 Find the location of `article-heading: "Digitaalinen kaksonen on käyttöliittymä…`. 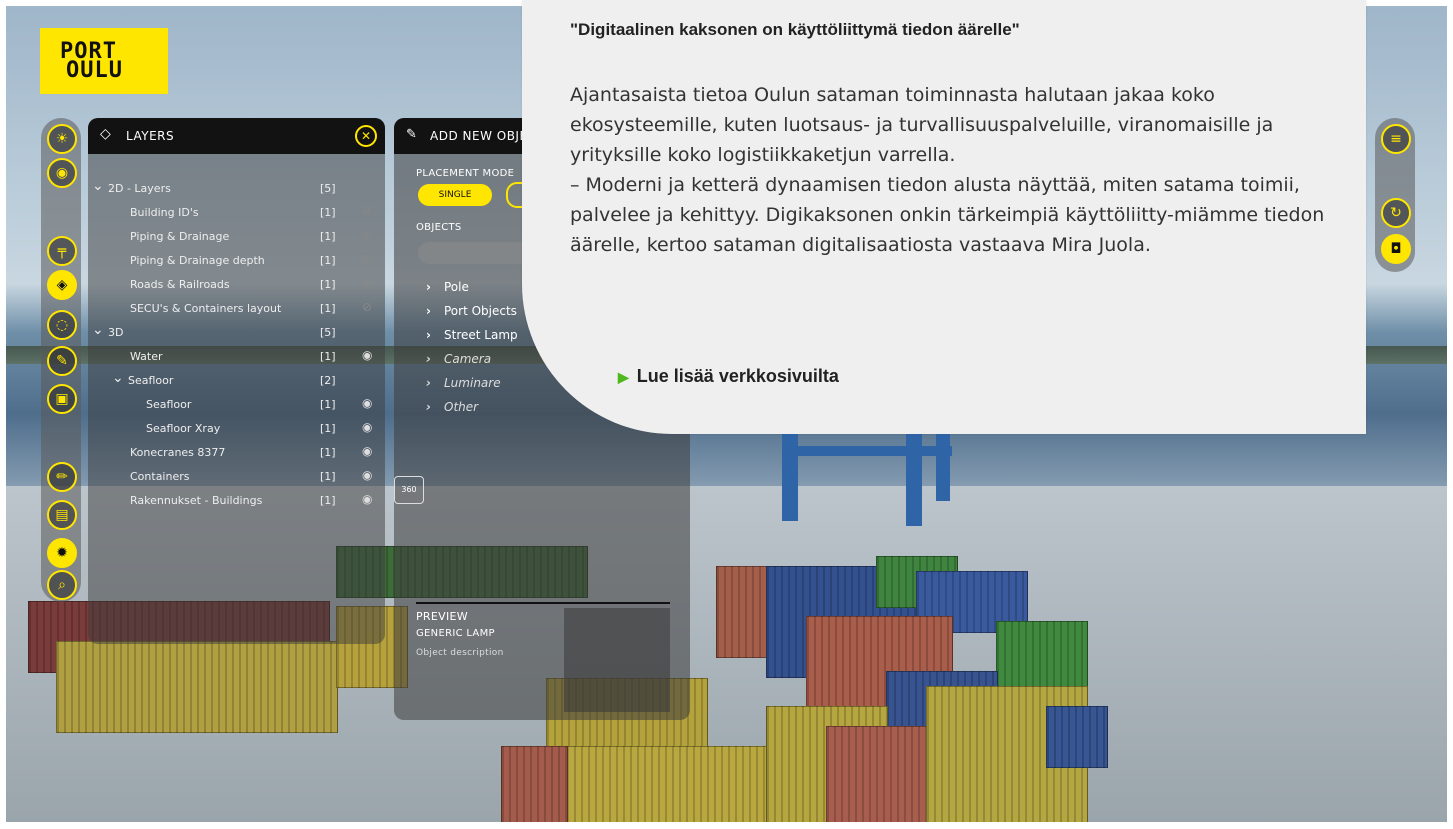

article-heading: "Digitaalinen kaksonen on käyttöliittymä… is located at coordinates (795, 29).